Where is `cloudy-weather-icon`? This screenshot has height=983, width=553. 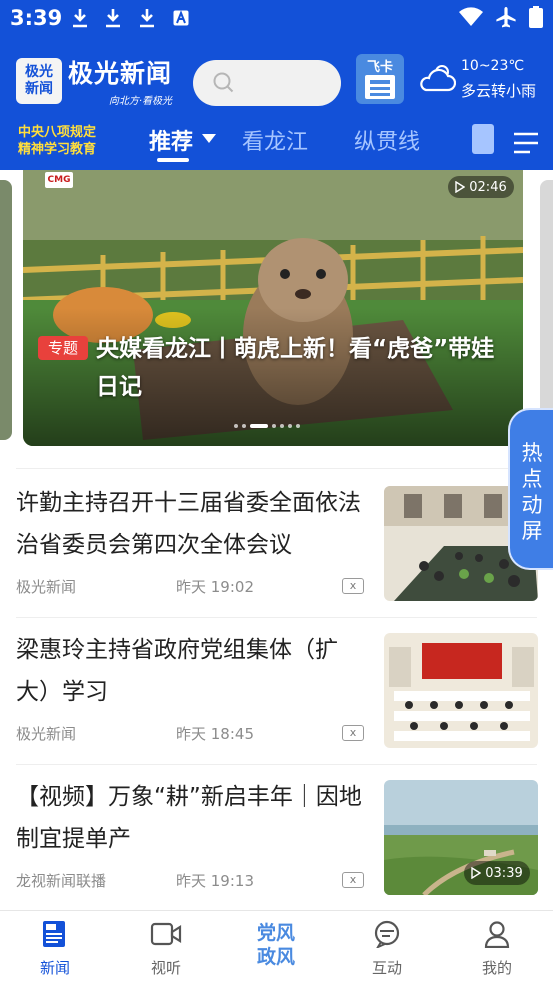 cloudy-weather-icon is located at coordinates (438, 78).